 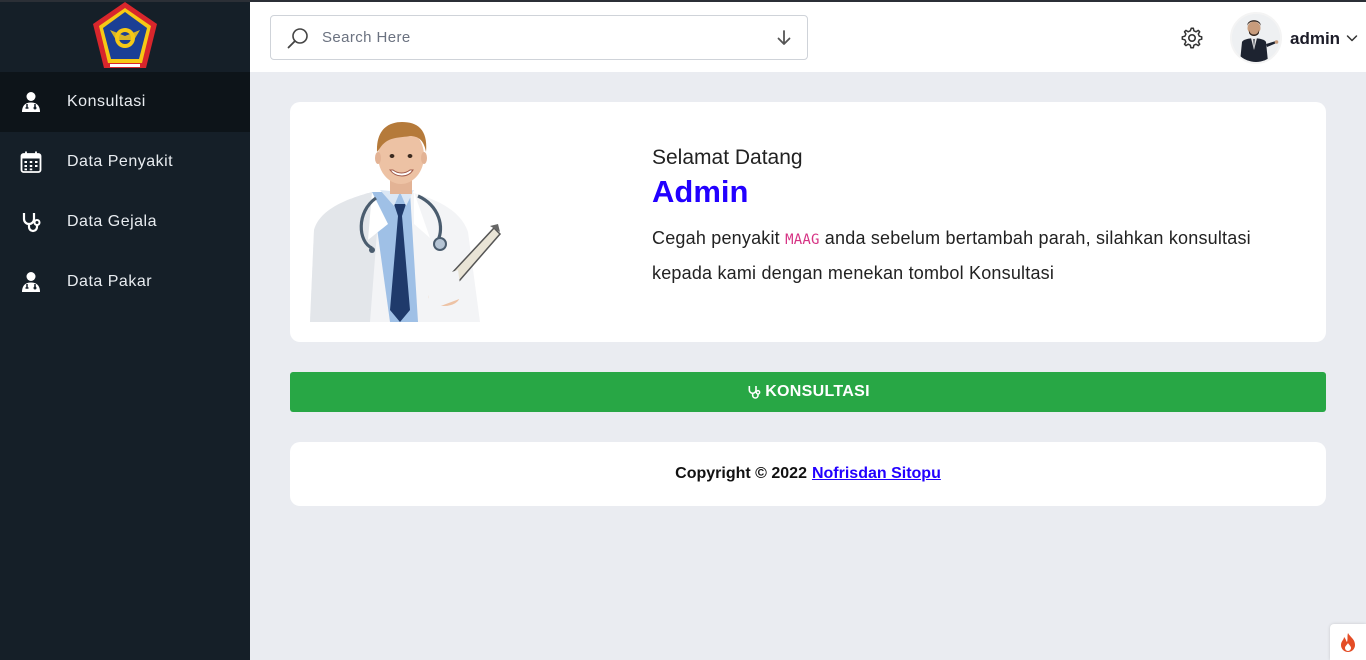 I want to click on debug-toolbar-toggle, so click(x=1348, y=642).